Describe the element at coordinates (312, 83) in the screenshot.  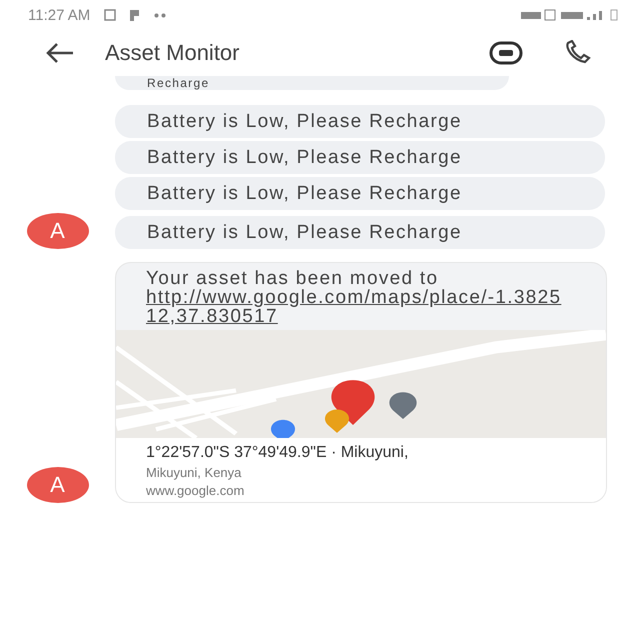
I see `message-bubble: Recharge` at that location.